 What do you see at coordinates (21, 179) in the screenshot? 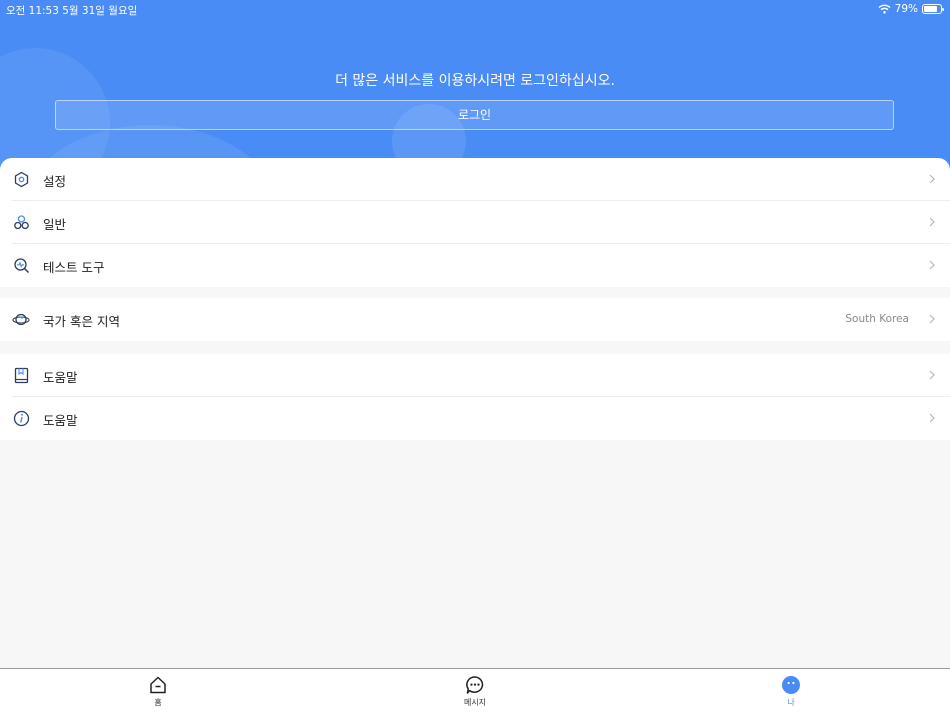
I see `gear-hexagon-icon` at bounding box center [21, 179].